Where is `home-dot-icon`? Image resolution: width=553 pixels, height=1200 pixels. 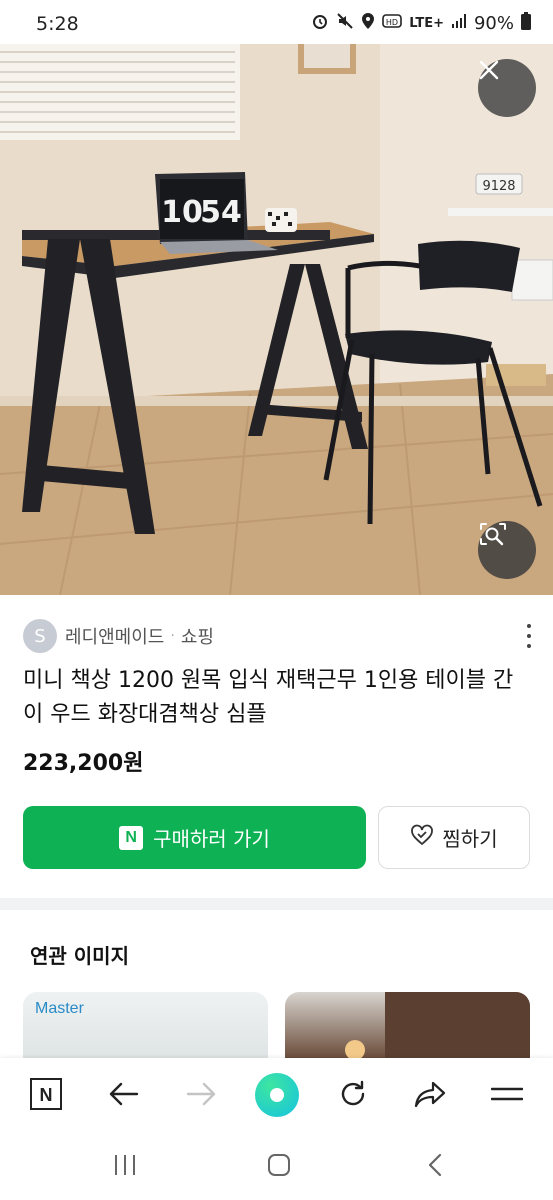
home-dot-icon is located at coordinates (277, 1095).